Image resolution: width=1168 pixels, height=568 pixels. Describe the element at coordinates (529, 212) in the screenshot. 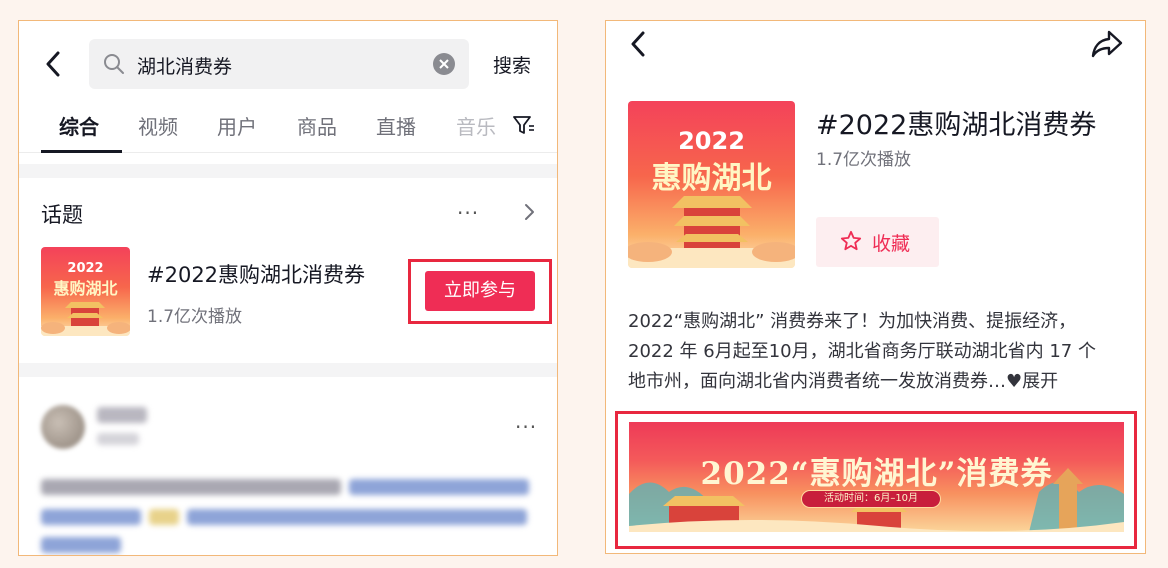

I see `chevron-right-icon` at that location.